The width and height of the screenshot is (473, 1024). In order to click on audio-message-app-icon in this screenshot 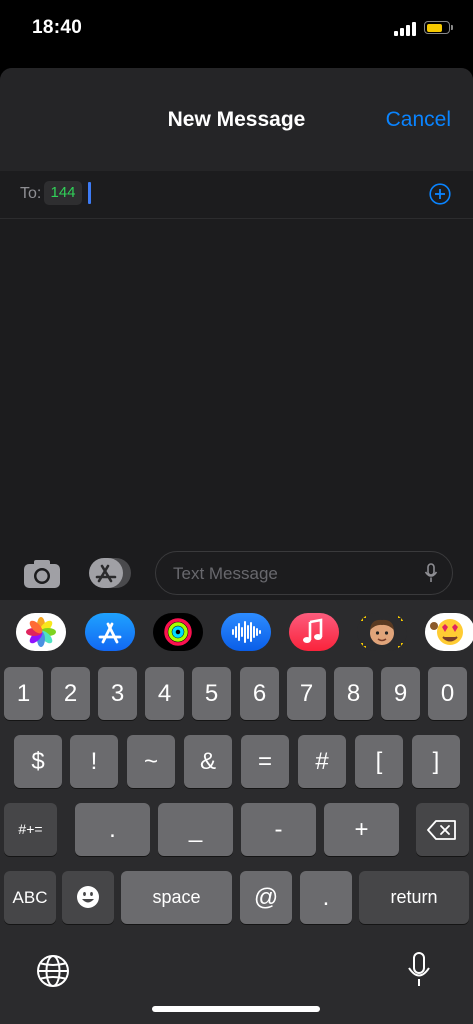, I will do `click(246, 632)`.